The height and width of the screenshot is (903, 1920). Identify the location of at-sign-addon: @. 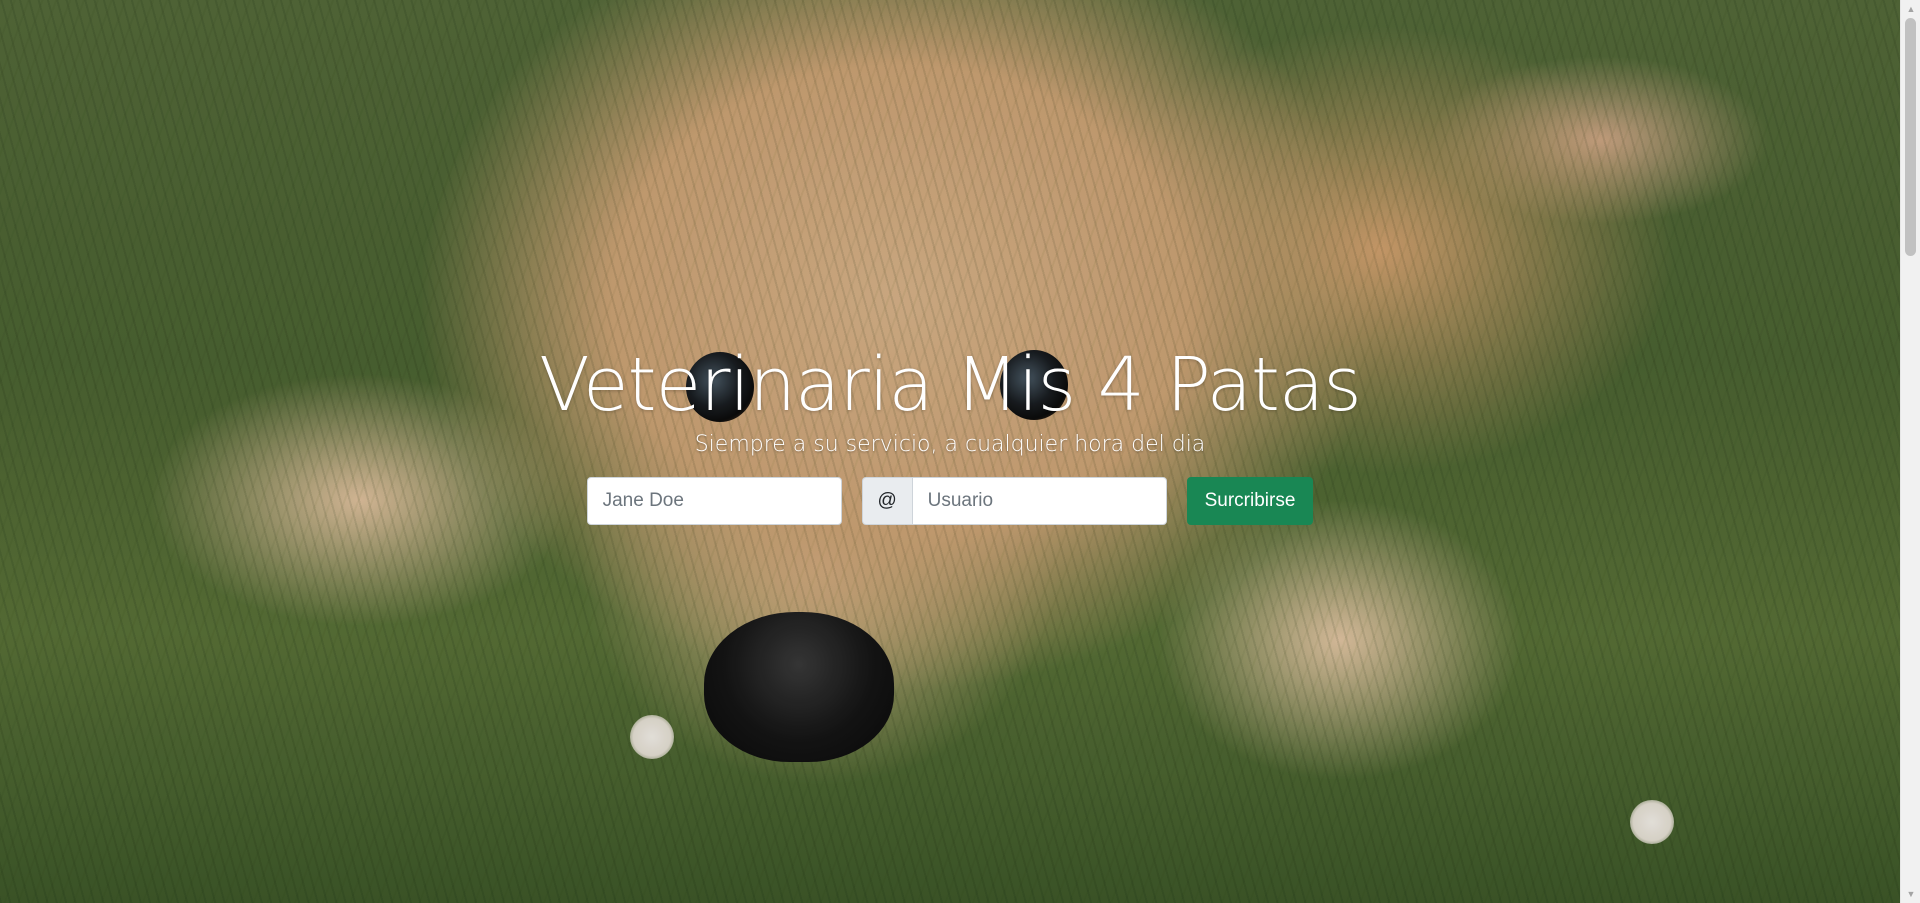
(886, 501).